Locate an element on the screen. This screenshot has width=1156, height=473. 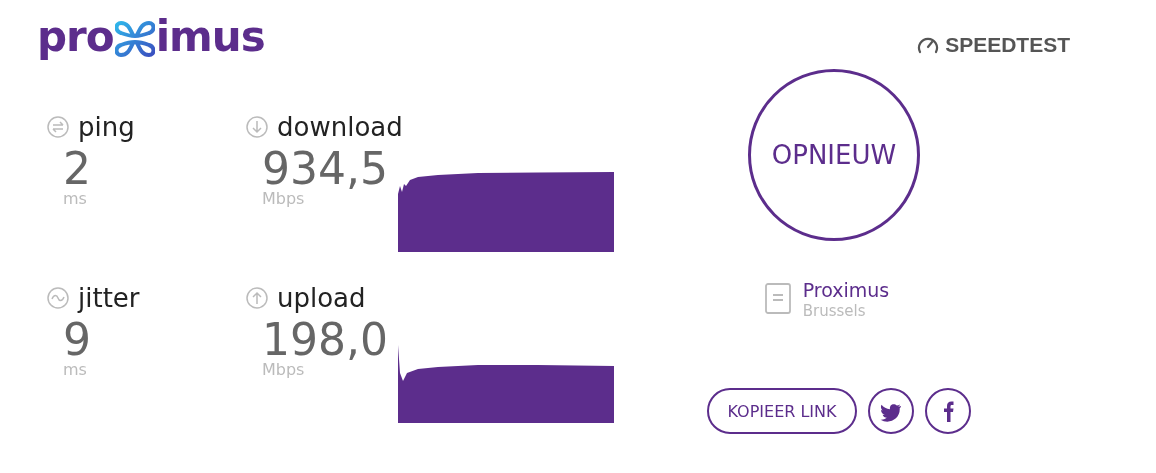
restart-button: OPNIEUW is located at coordinates (834, 155).